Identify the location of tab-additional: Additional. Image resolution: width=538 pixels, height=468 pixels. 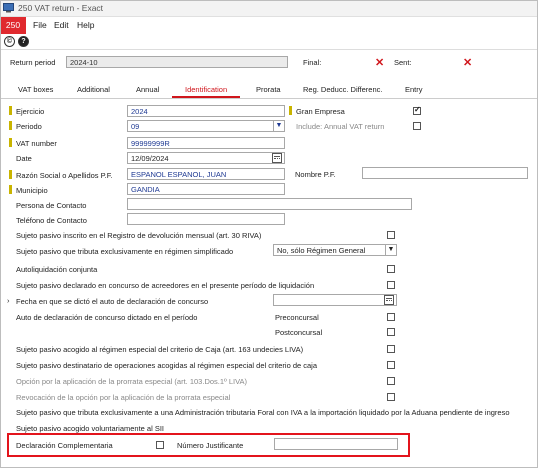
(93, 89).